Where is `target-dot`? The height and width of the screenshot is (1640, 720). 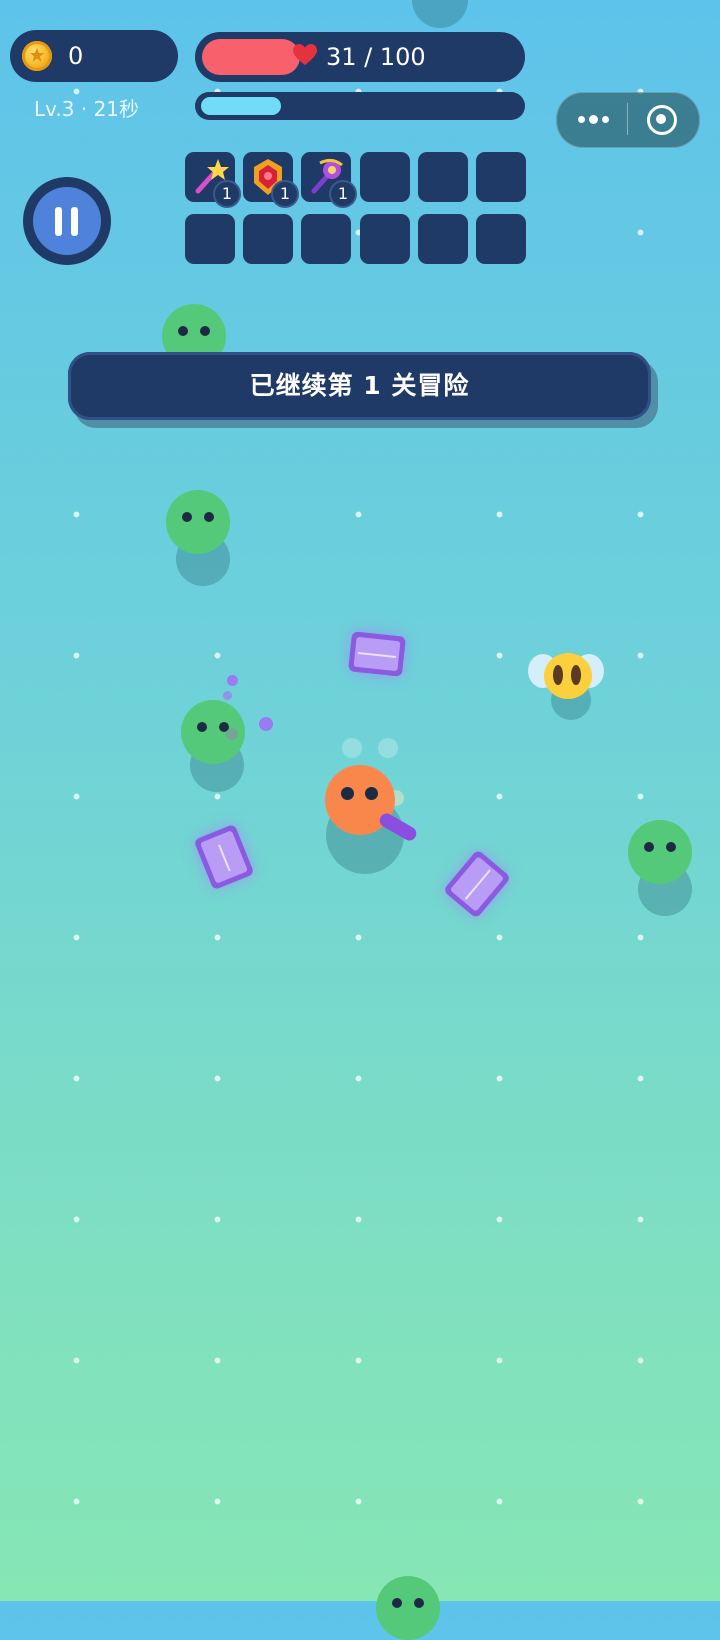 target-dot is located at coordinates (661, 119).